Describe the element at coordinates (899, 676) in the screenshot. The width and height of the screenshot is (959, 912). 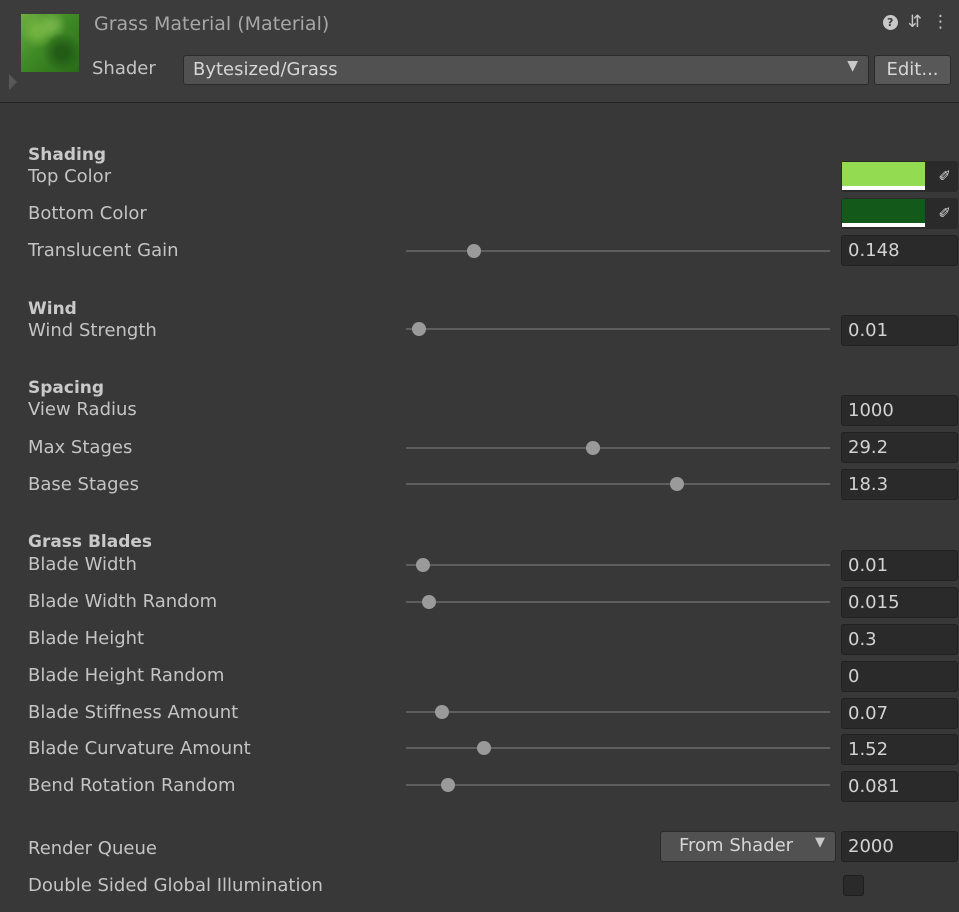
I see `blade-height-random-field: 0` at that location.